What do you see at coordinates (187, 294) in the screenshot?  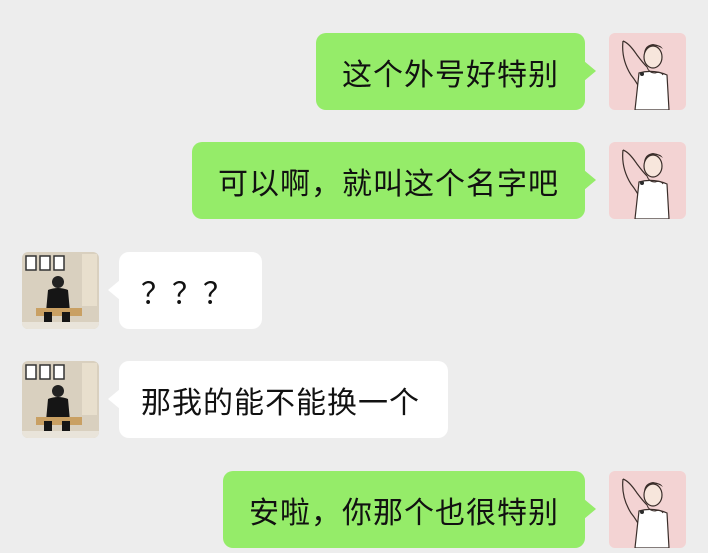 I see `message-text: ？？？` at bounding box center [187, 294].